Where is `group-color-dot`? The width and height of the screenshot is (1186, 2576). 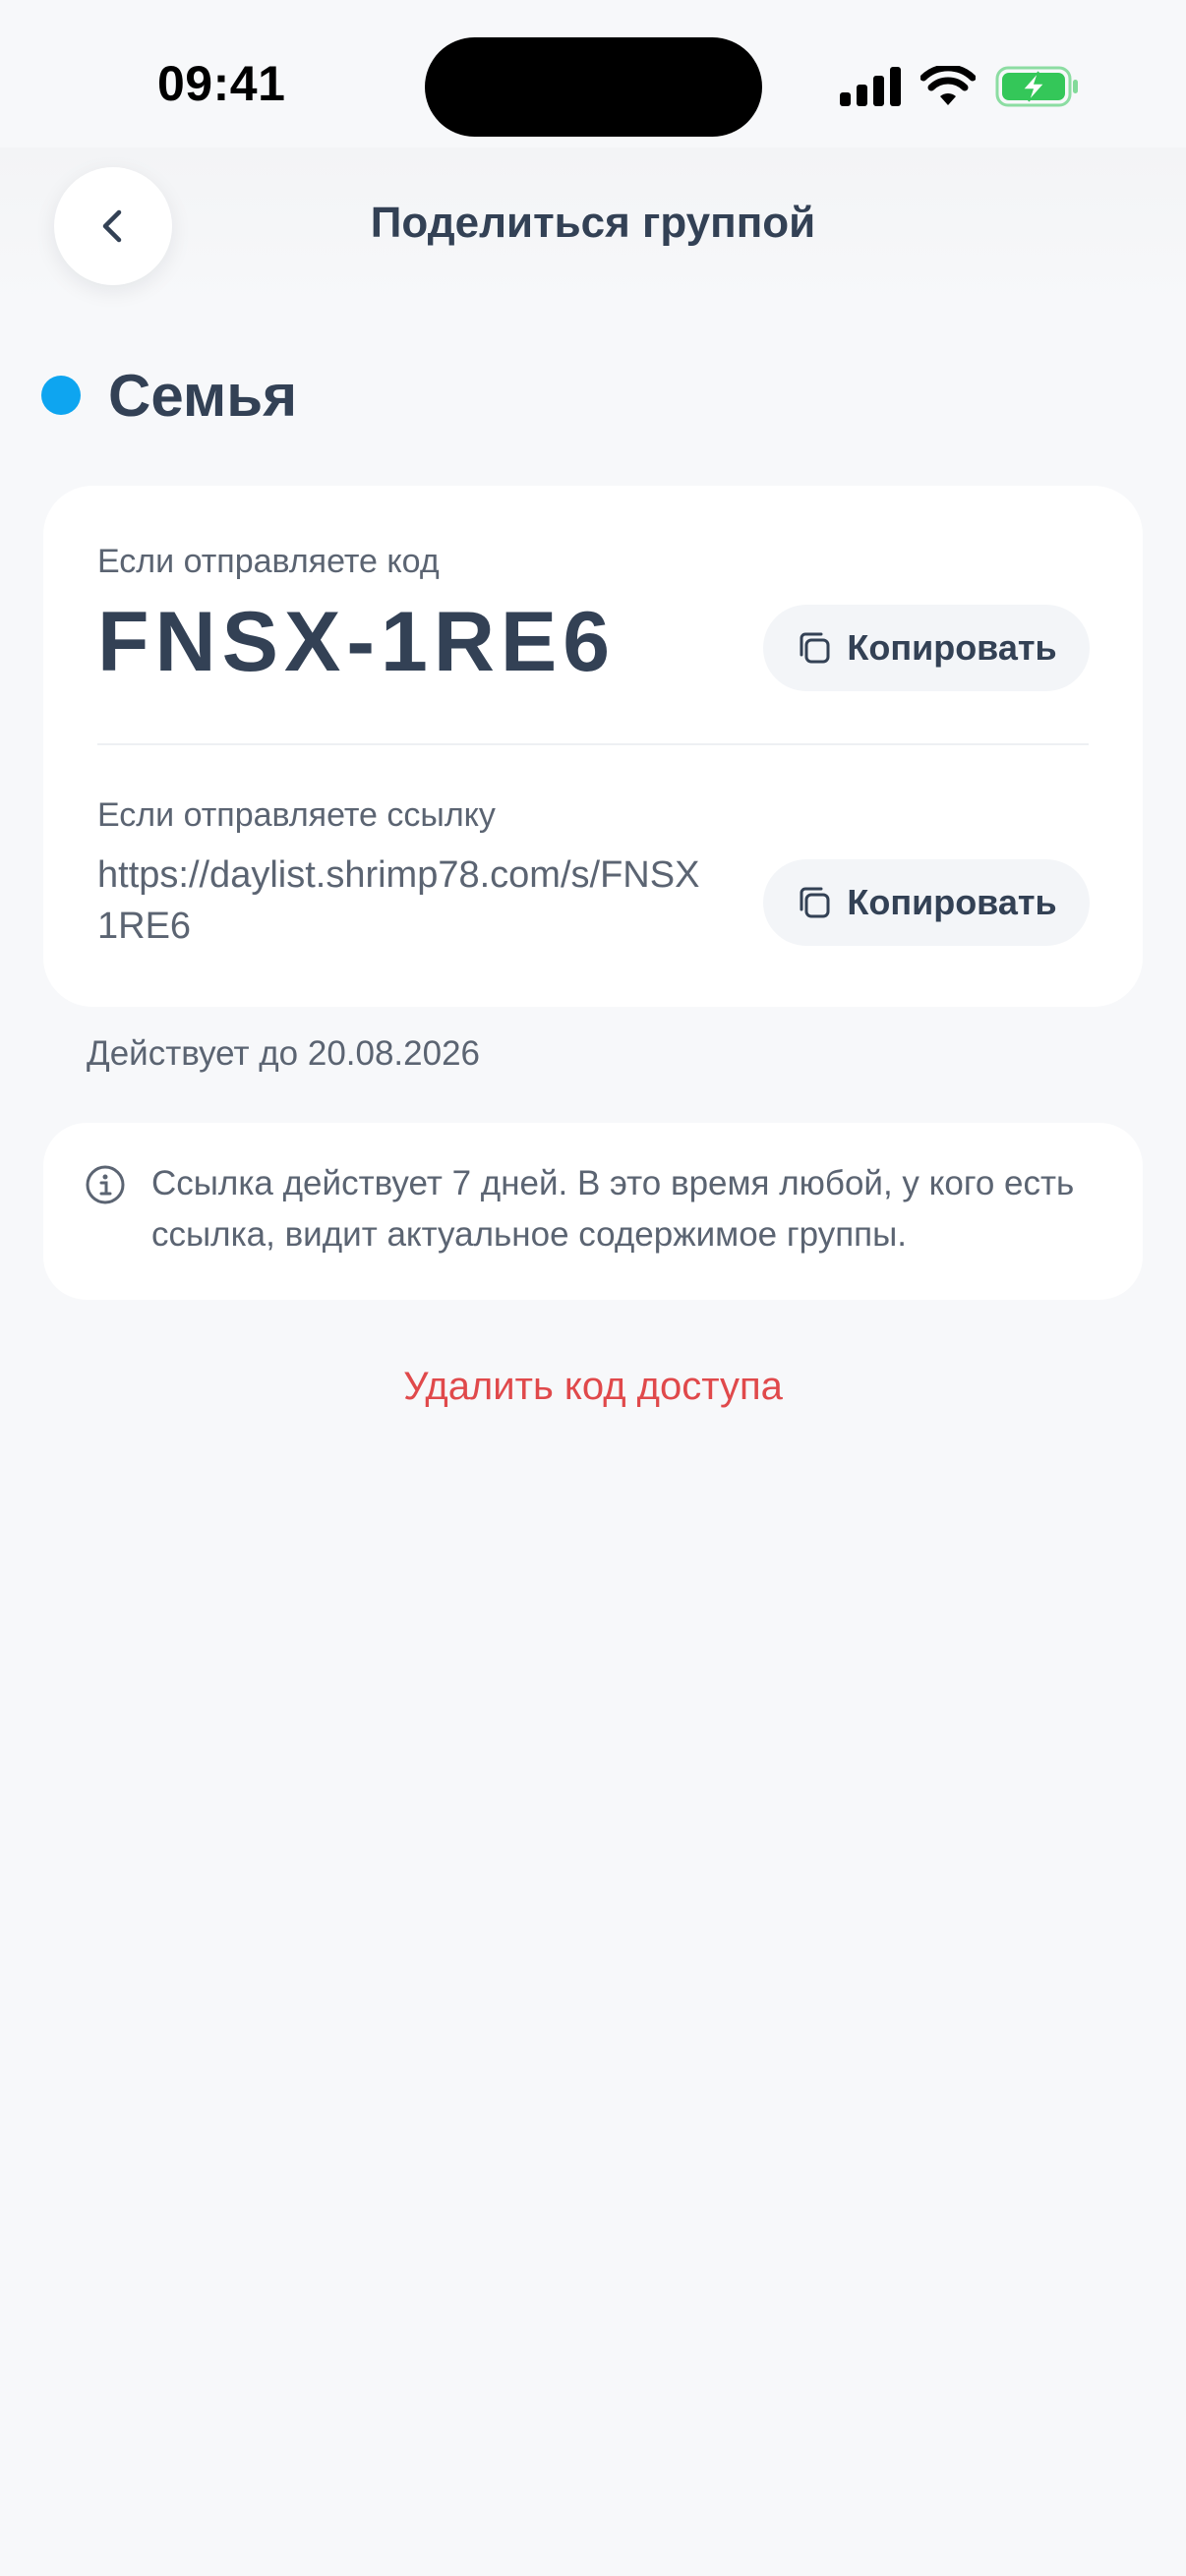 group-color-dot is located at coordinates (61, 395).